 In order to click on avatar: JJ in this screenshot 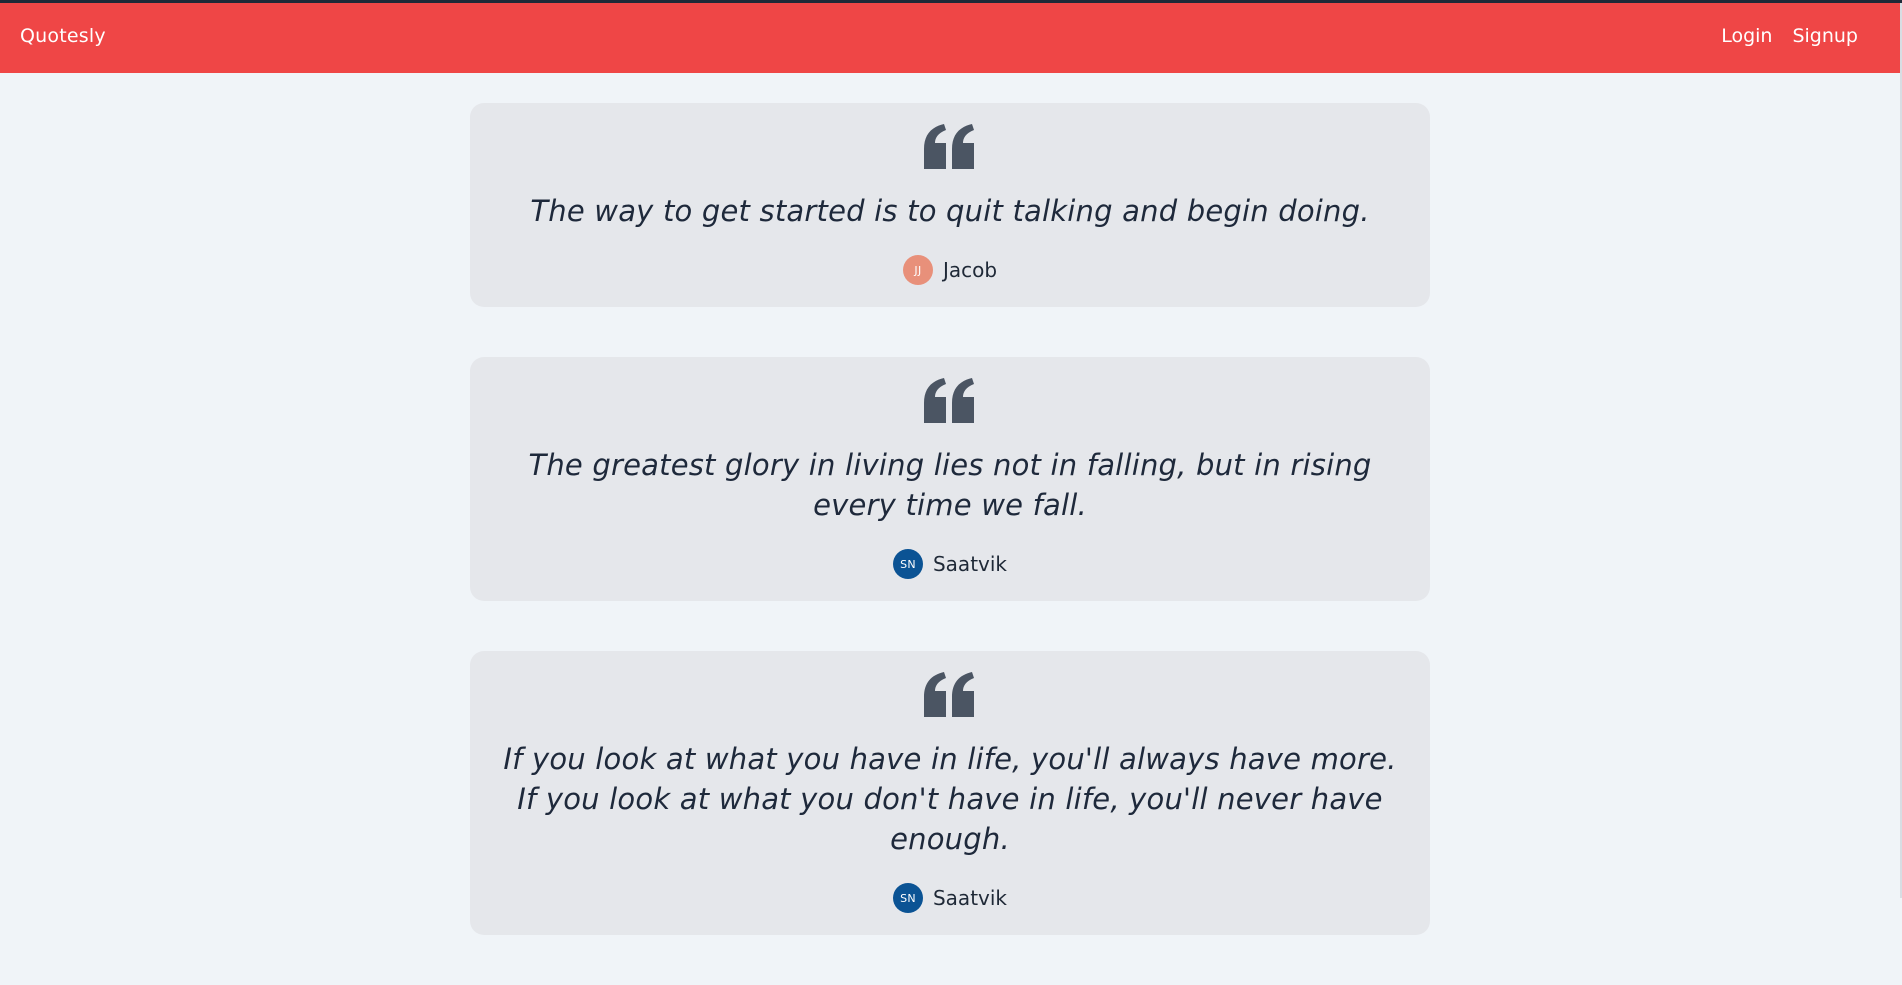, I will do `click(917, 270)`.